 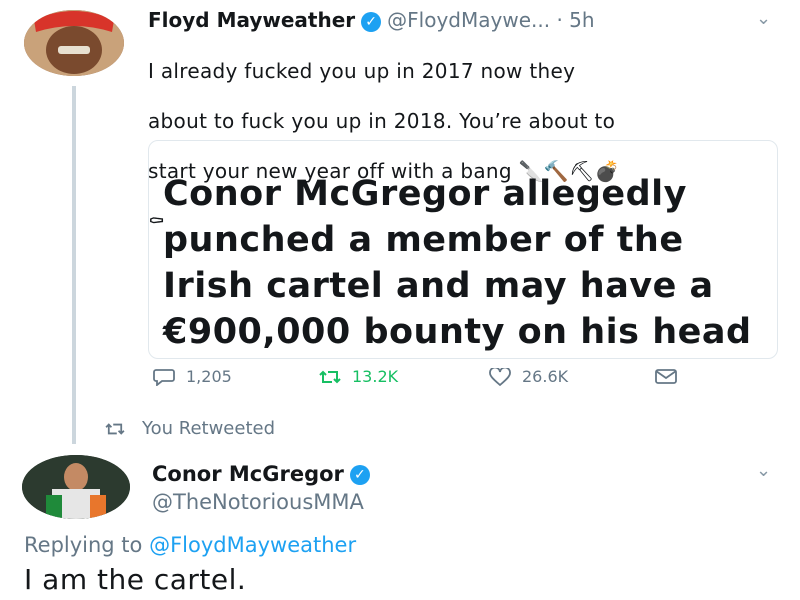 What do you see at coordinates (74, 43) in the screenshot?
I see `avatar-floyd-mayweather` at bounding box center [74, 43].